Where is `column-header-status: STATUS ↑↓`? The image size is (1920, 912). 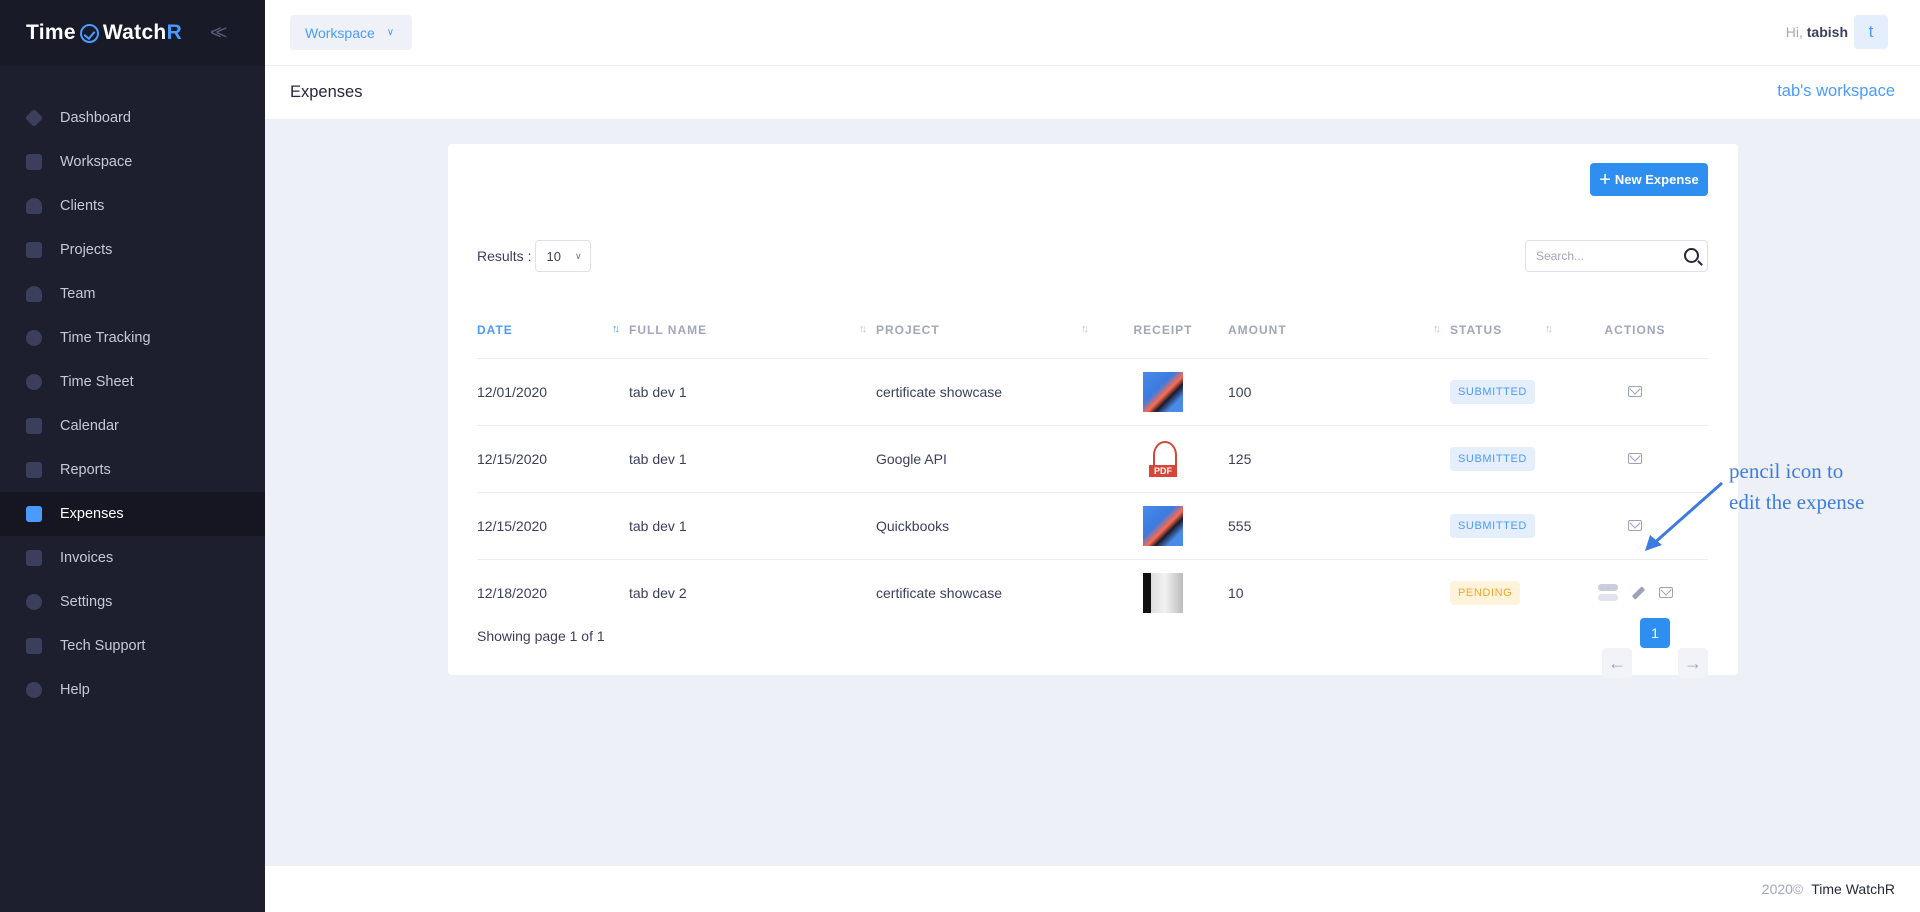 column-header-status: STATUS ↑↓ is located at coordinates (1506, 331).